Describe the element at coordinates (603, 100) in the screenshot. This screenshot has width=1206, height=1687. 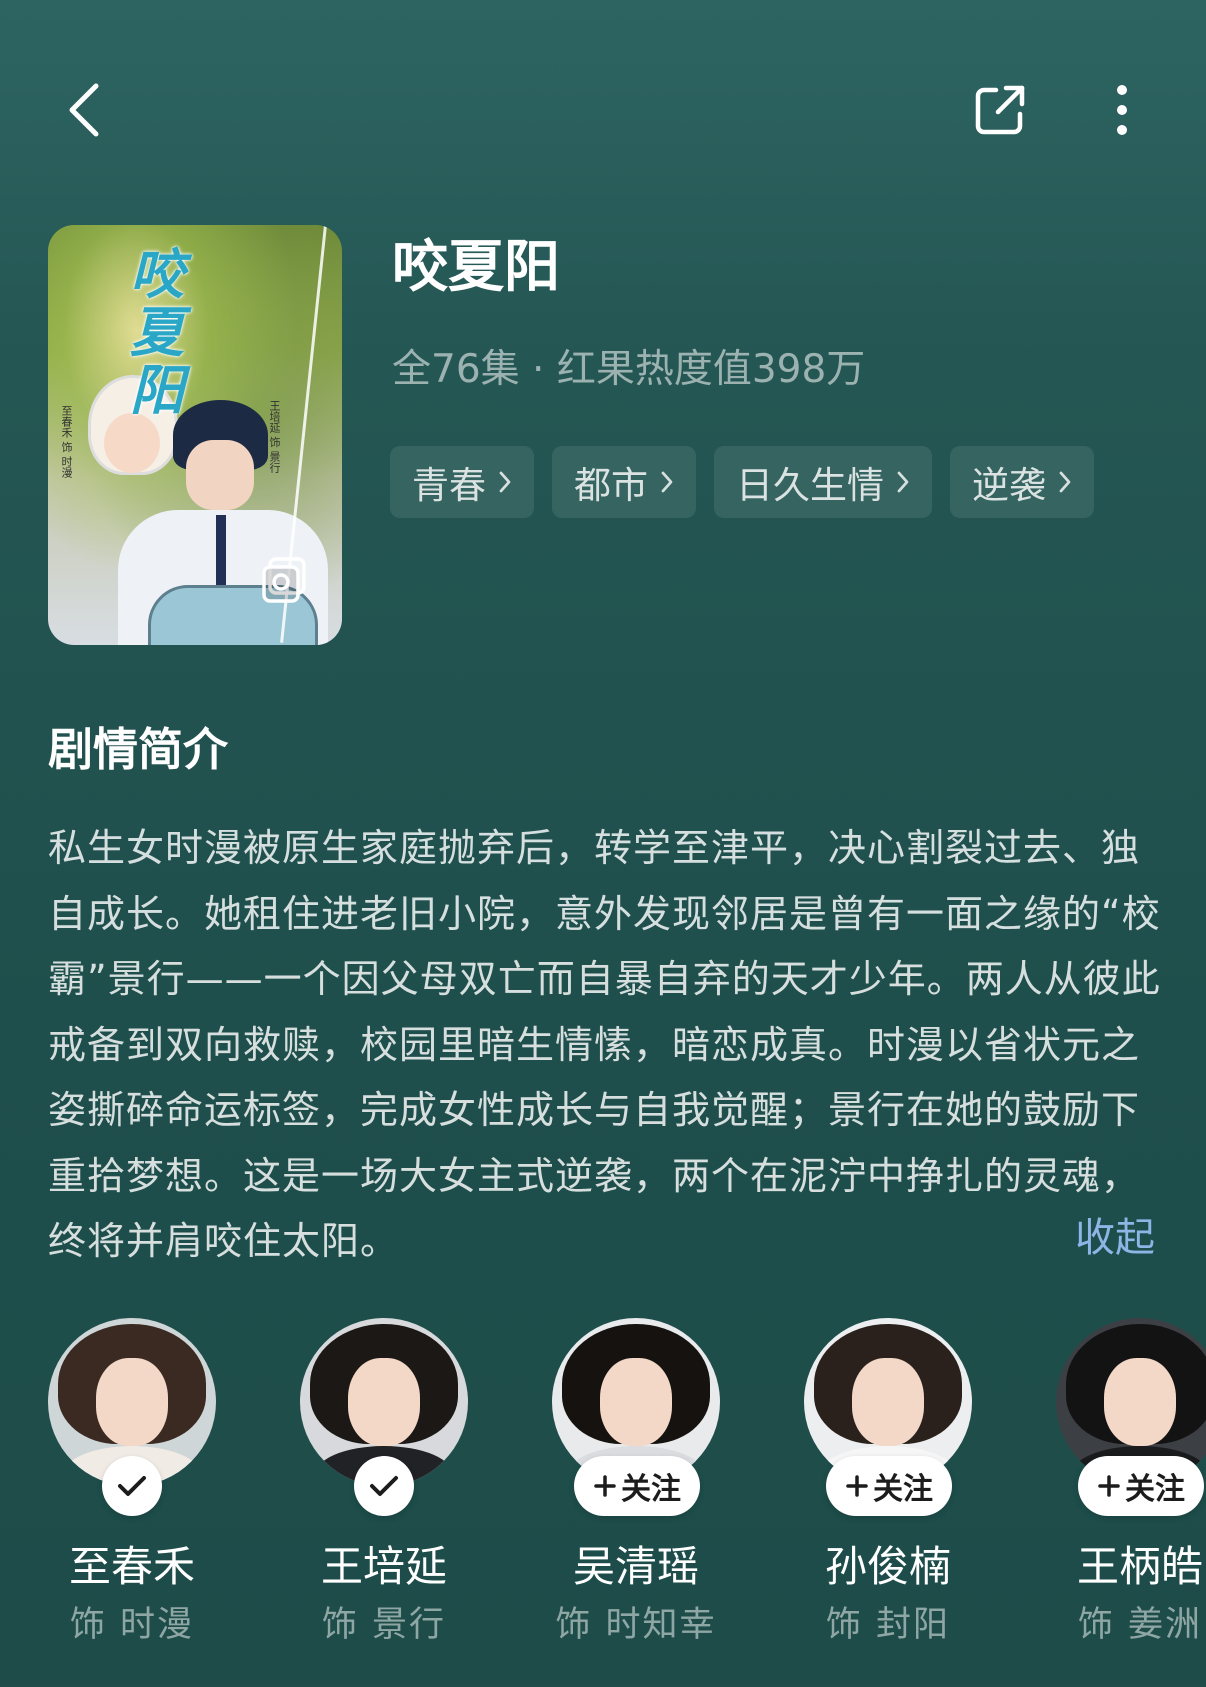
I see `top-nav-bar` at that location.